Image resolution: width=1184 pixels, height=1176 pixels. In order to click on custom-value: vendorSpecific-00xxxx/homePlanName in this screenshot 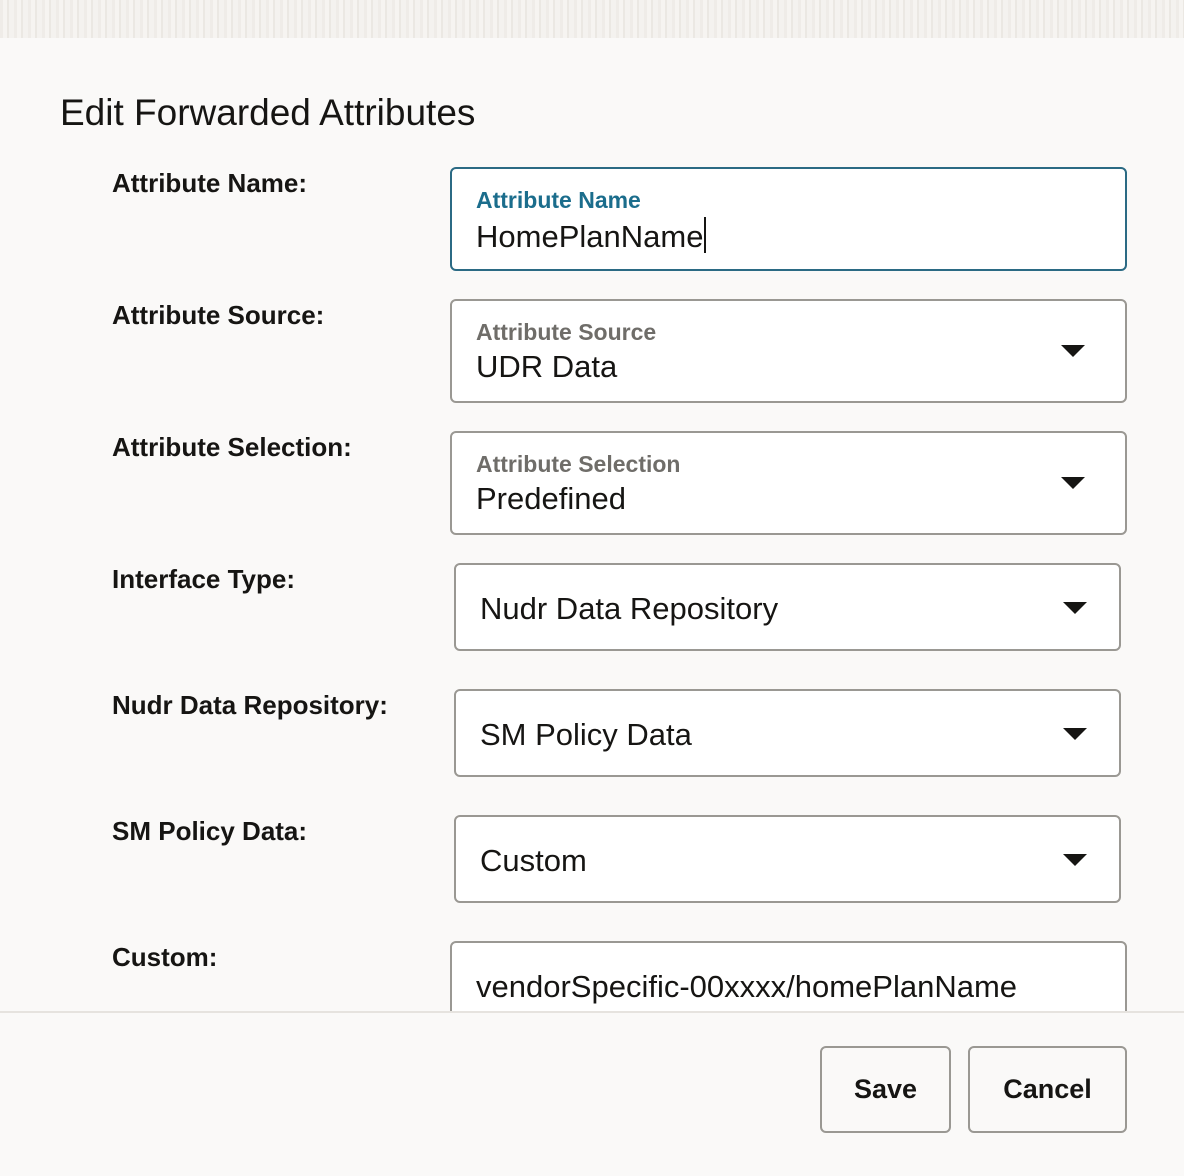, I will do `click(747, 986)`.